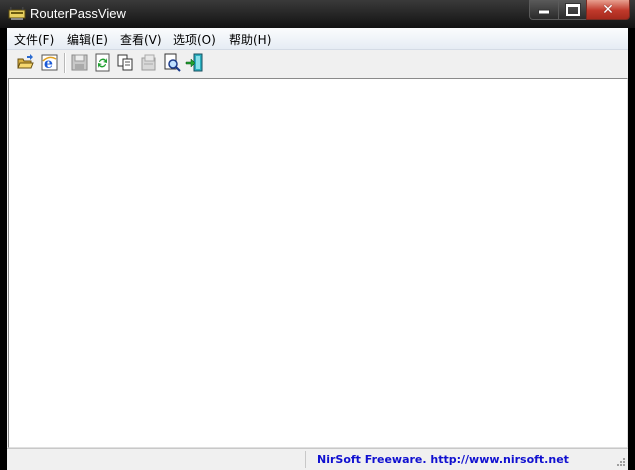  I want to click on status-bar: NirSoft Freeware. http://www.nirsoft.net, so click(317, 459).